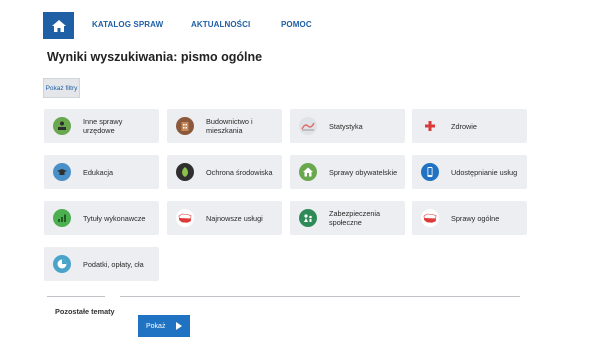  Describe the element at coordinates (98, 172) in the screenshot. I see `tile-label: Edukacja` at that location.